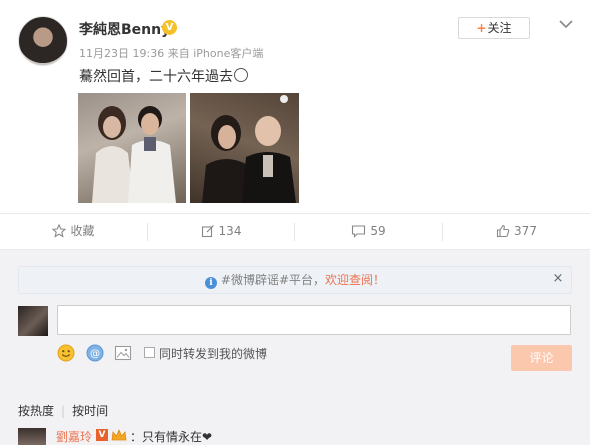  I want to click on repost-checkbox-label: 同时转发到我的微博, so click(213, 353).